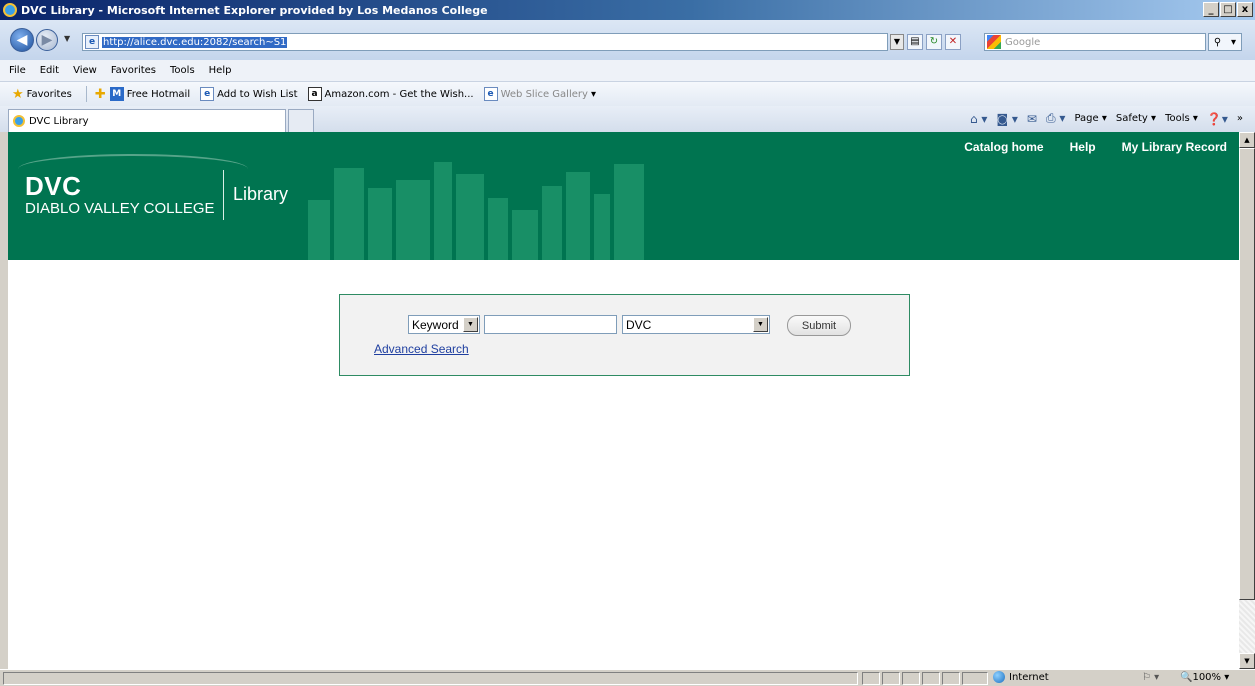  I want to click on tab-dvc-library: DVC Library, so click(147, 120).